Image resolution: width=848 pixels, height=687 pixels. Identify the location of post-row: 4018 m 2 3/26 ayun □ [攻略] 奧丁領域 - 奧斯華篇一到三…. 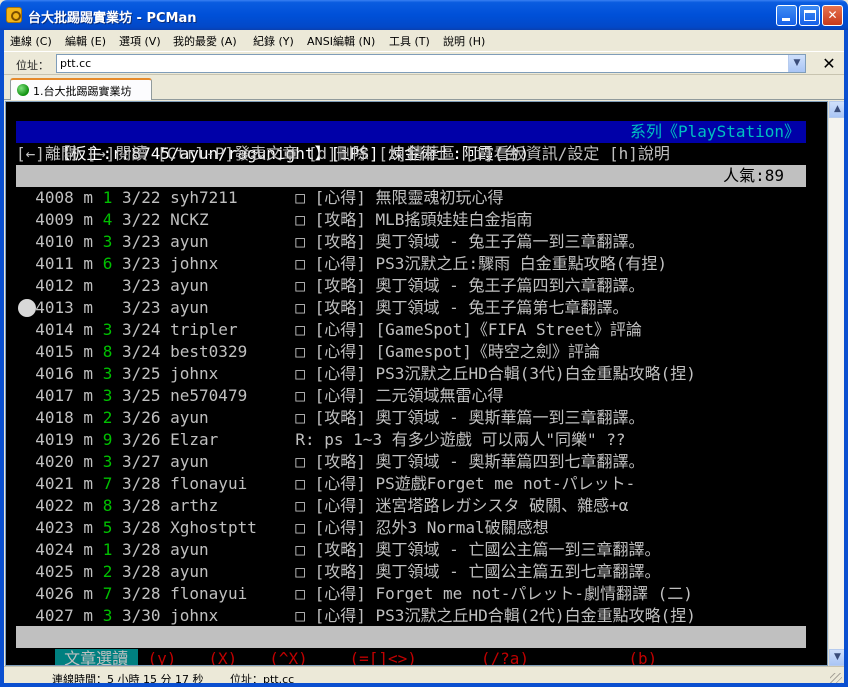
(330, 418).